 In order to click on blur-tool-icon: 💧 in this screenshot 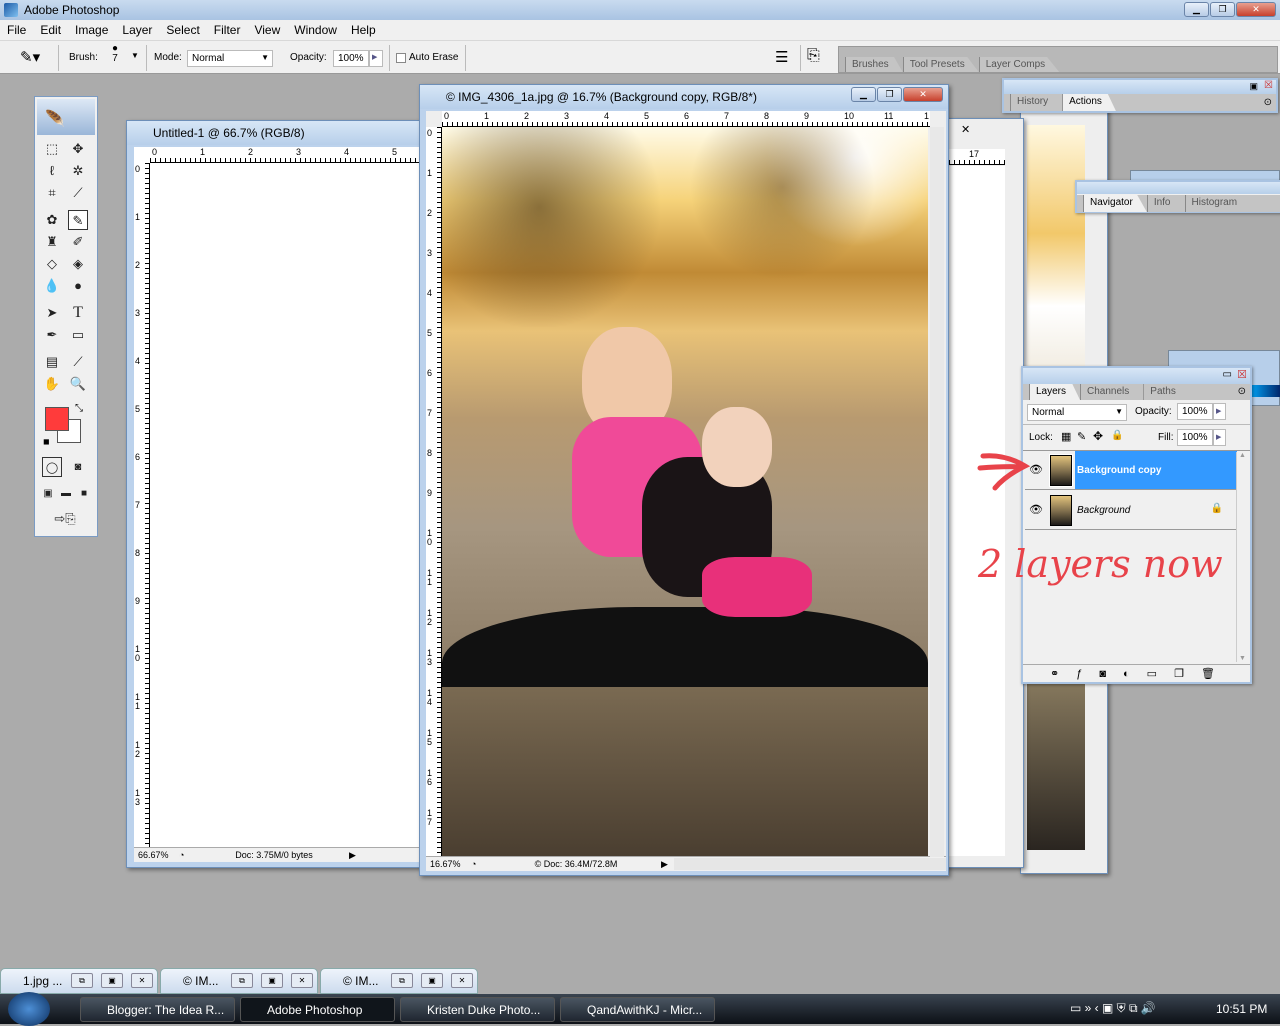, I will do `click(52, 286)`.